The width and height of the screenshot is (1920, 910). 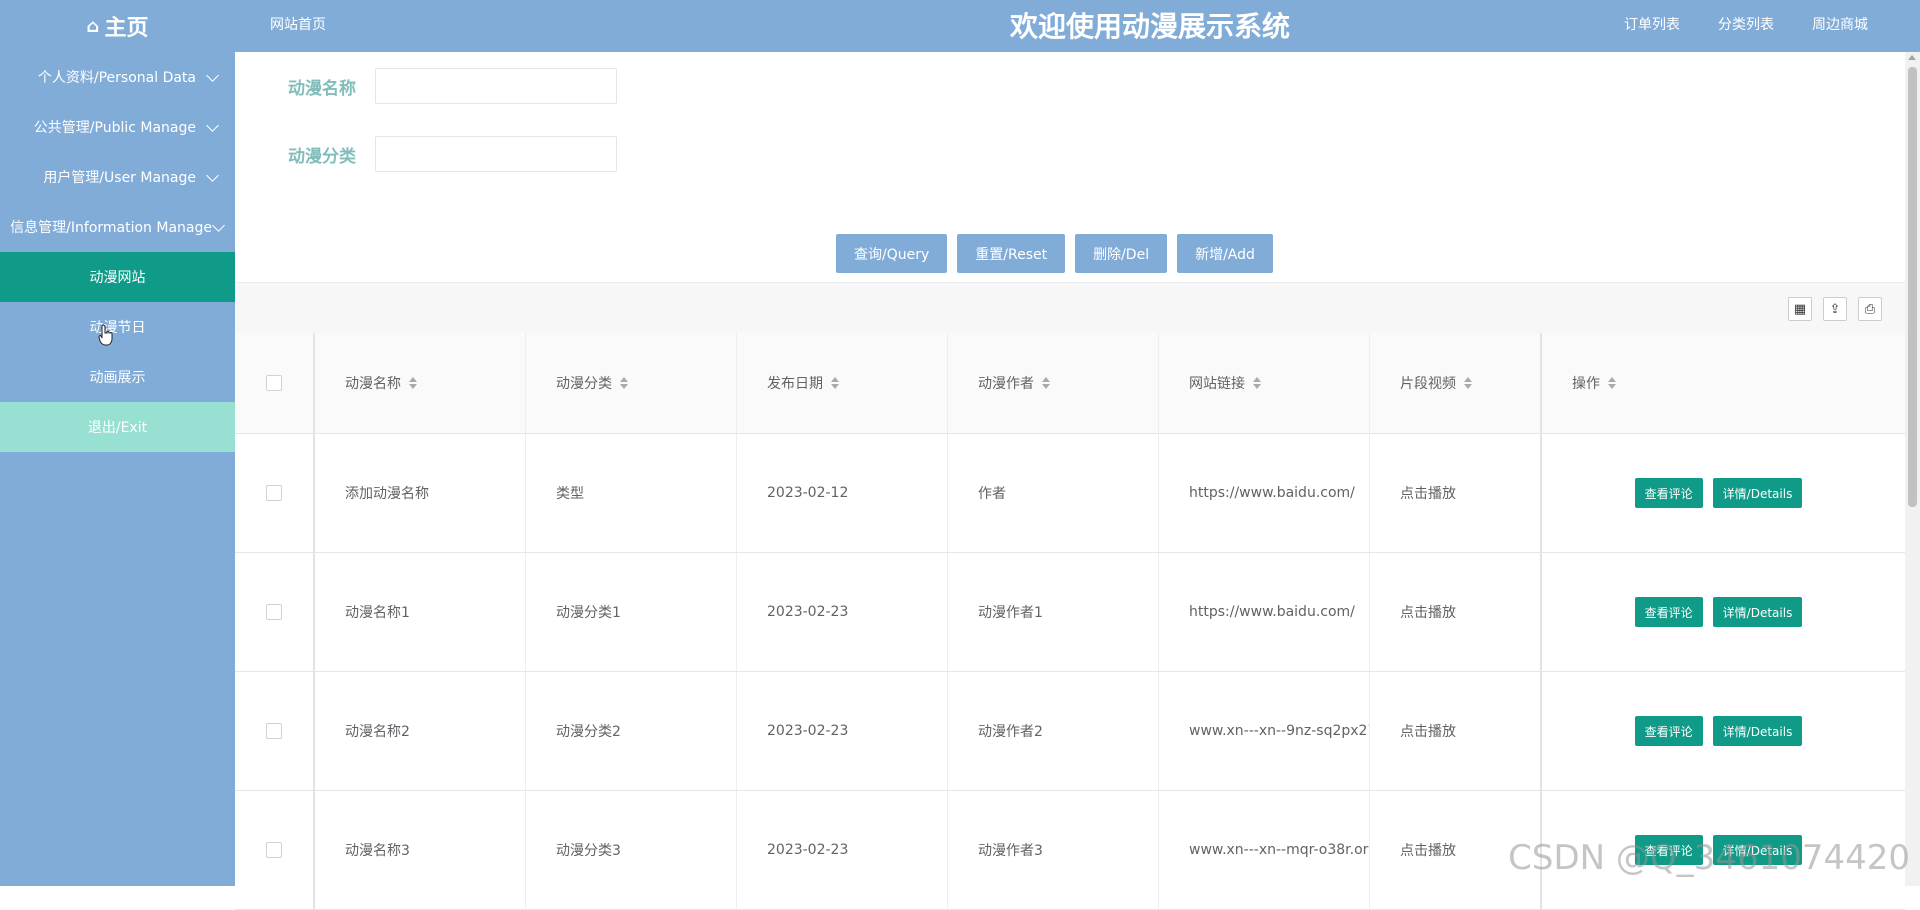 I want to click on column-header-link: 网站链接, so click(x=1264, y=383).